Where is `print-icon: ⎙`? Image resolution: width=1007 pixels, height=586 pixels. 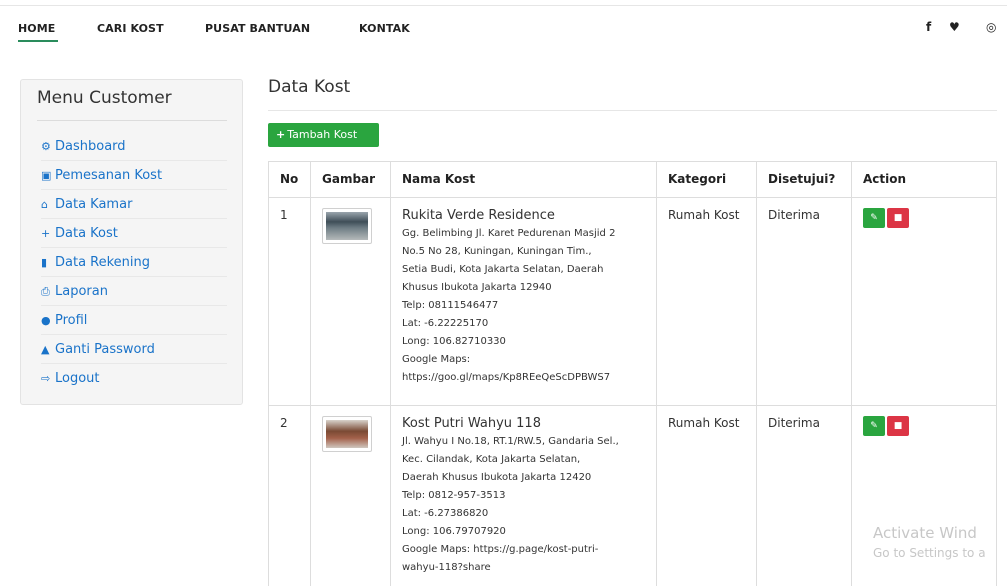 print-icon: ⎙ is located at coordinates (45, 291).